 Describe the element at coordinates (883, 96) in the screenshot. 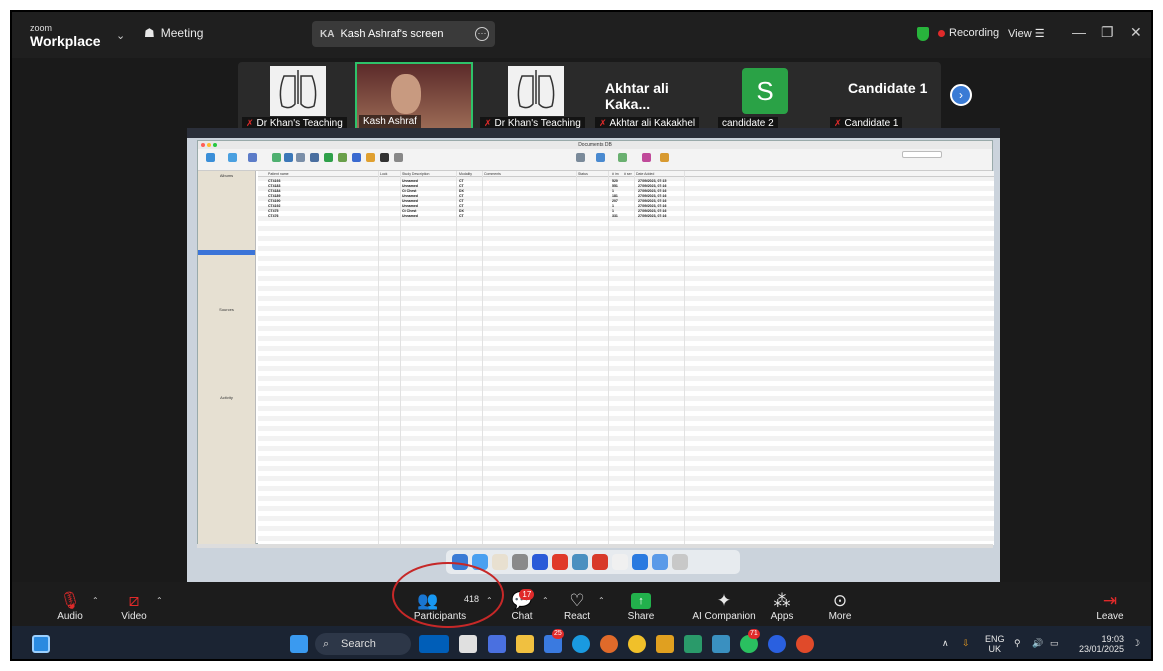

I see `participant-tile: Candidate 1 ✗ Candidate 1` at that location.